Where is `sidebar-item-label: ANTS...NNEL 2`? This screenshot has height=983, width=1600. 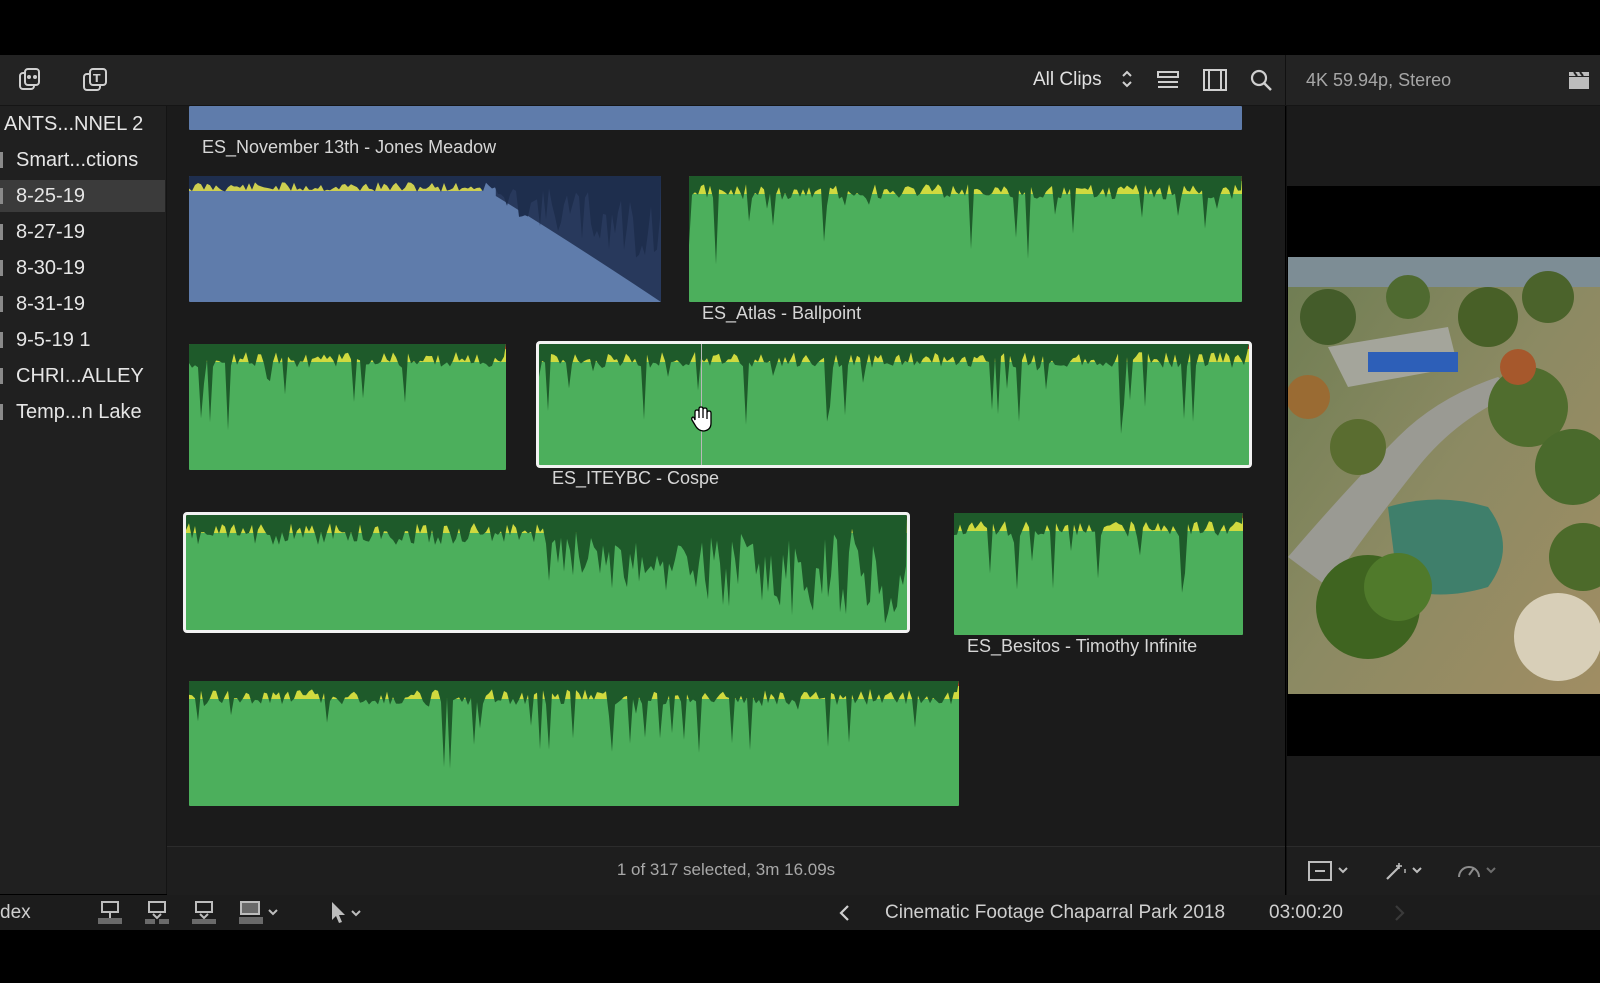
sidebar-item-label: ANTS...NNEL 2 is located at coordinates (74, 124).